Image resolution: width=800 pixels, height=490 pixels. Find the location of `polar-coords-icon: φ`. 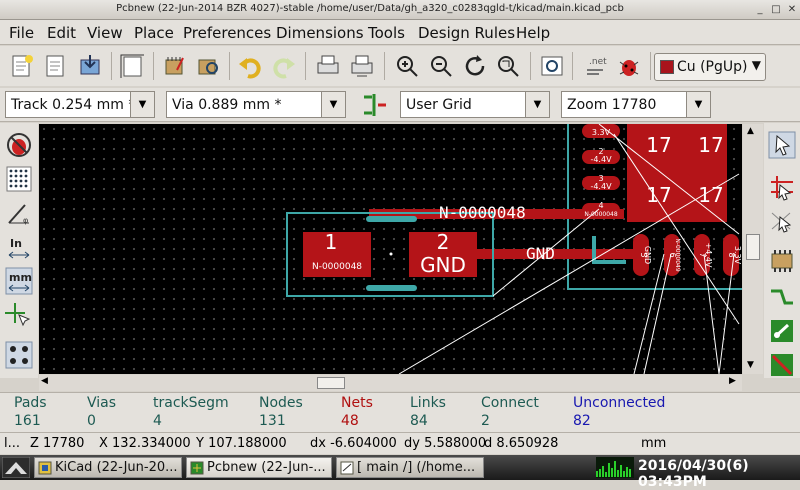

polar-coords-icon: φ is located at coordinates (19, 213).